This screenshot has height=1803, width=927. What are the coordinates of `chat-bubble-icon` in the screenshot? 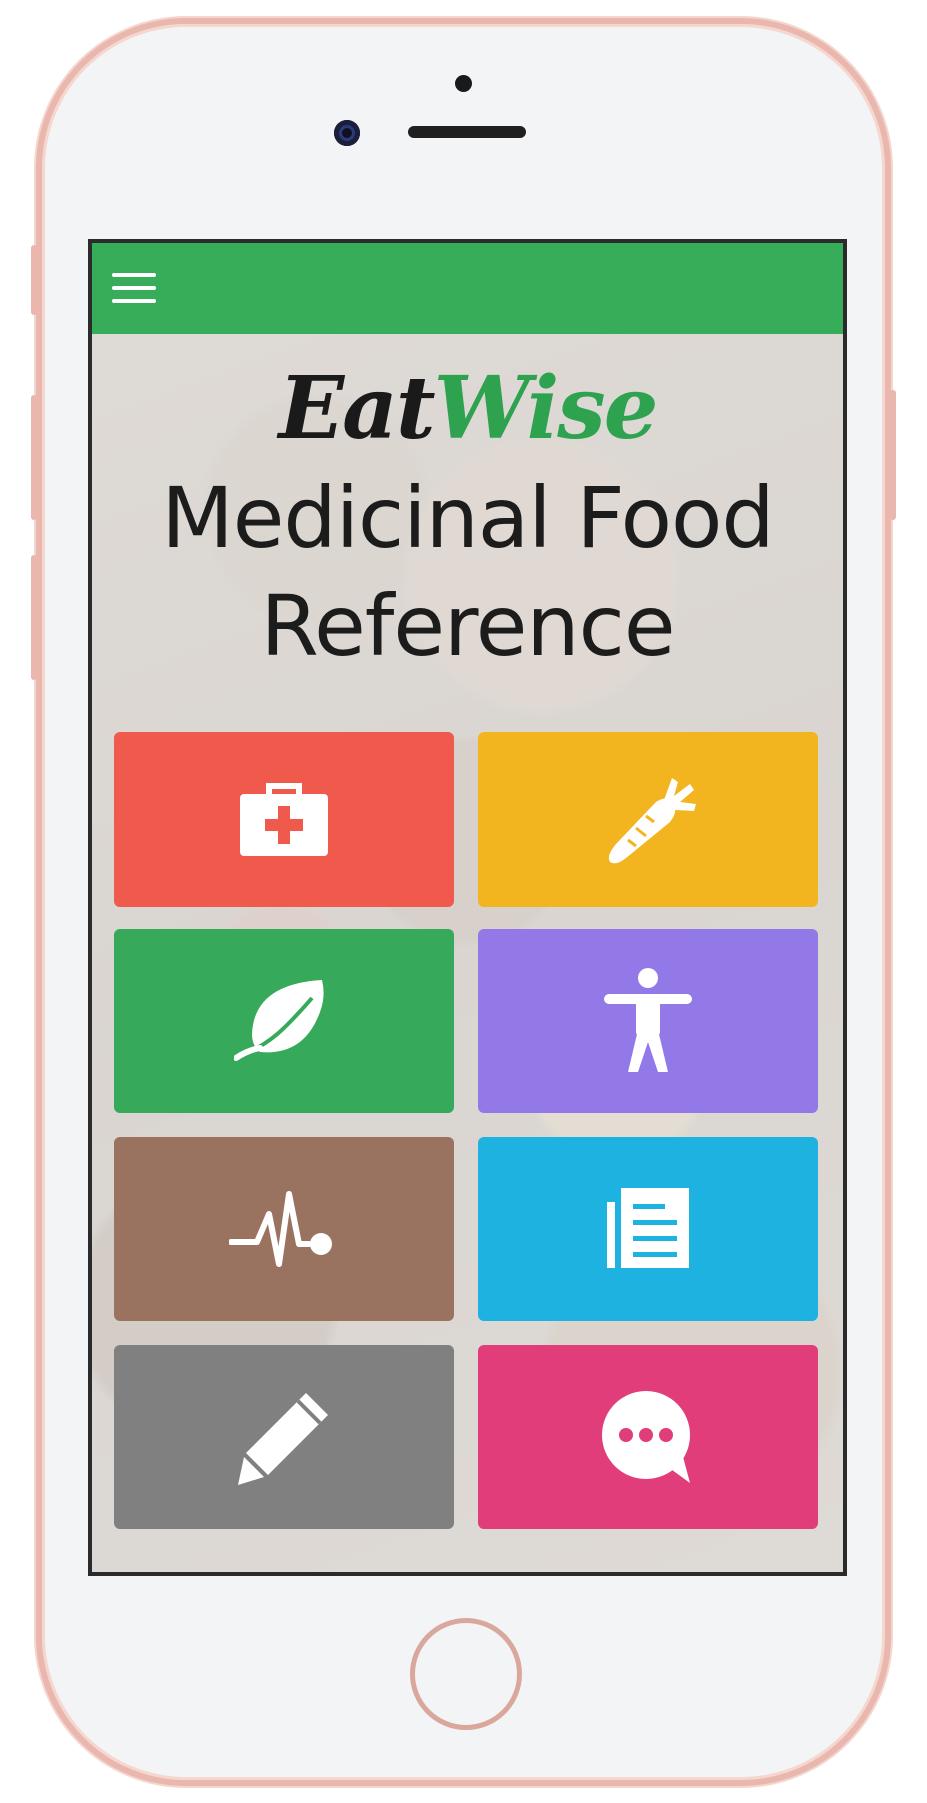 It's located at (646, 1437).